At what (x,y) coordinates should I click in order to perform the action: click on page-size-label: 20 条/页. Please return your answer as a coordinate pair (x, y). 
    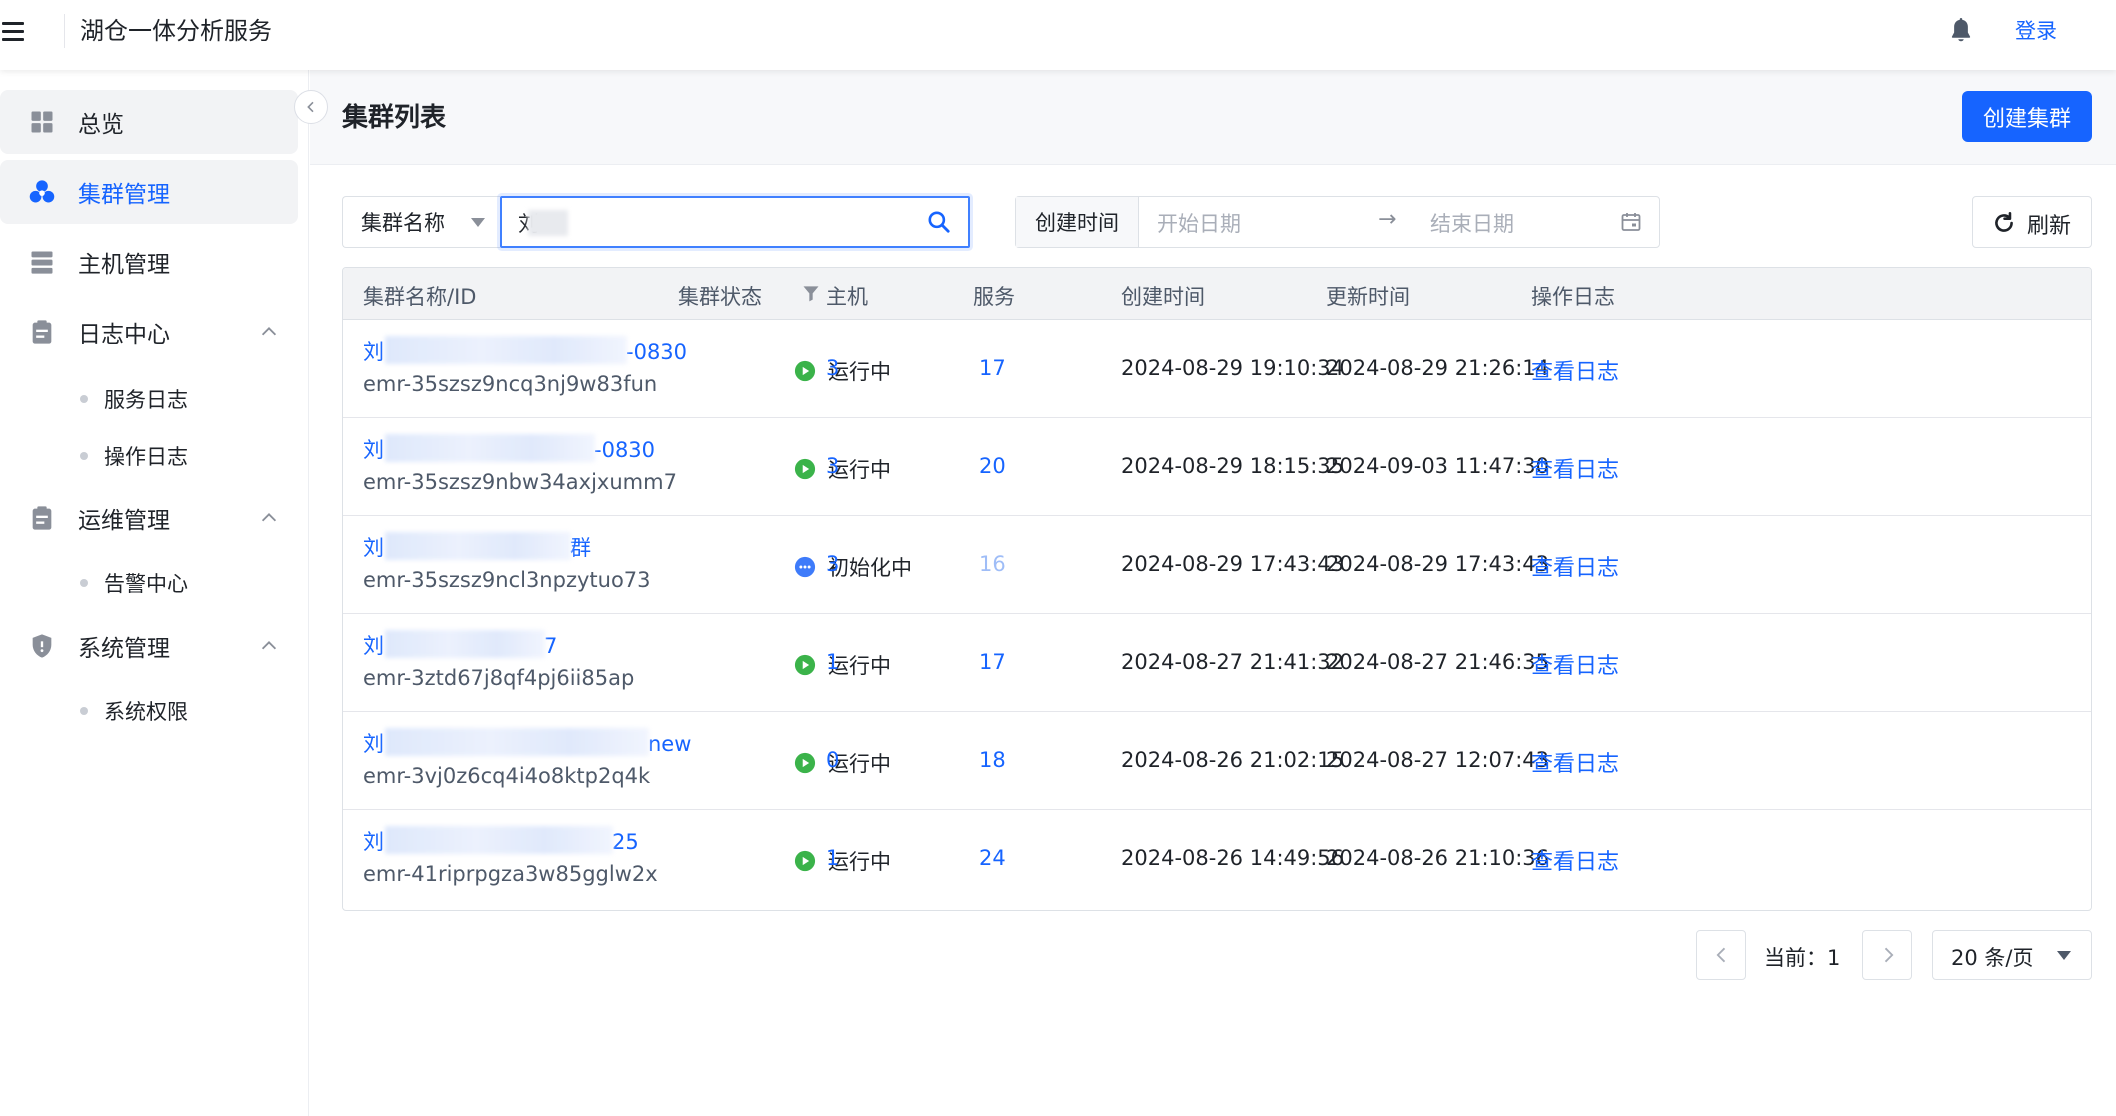
    Looking at the image, I should click on (1992, 958).